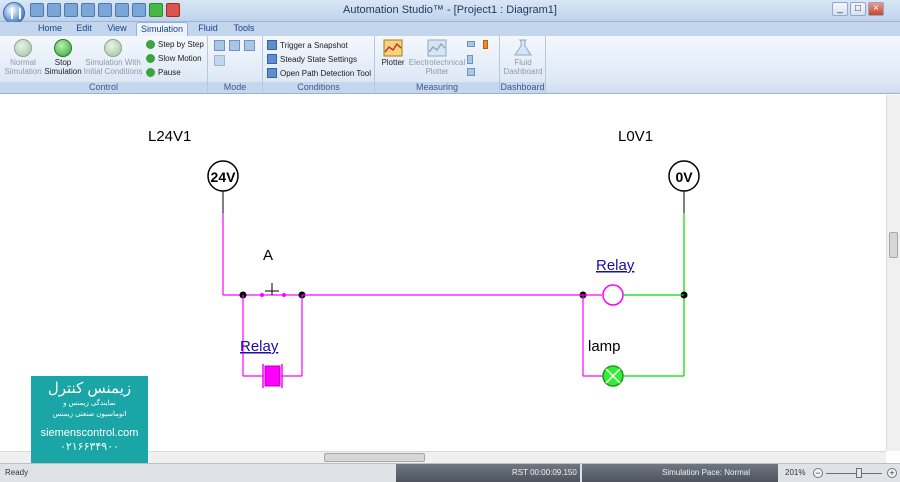 Image resolution: width=900 pixels, height=482 pixels. I want to click on plotter-button: Plotter, so click(393, 53).